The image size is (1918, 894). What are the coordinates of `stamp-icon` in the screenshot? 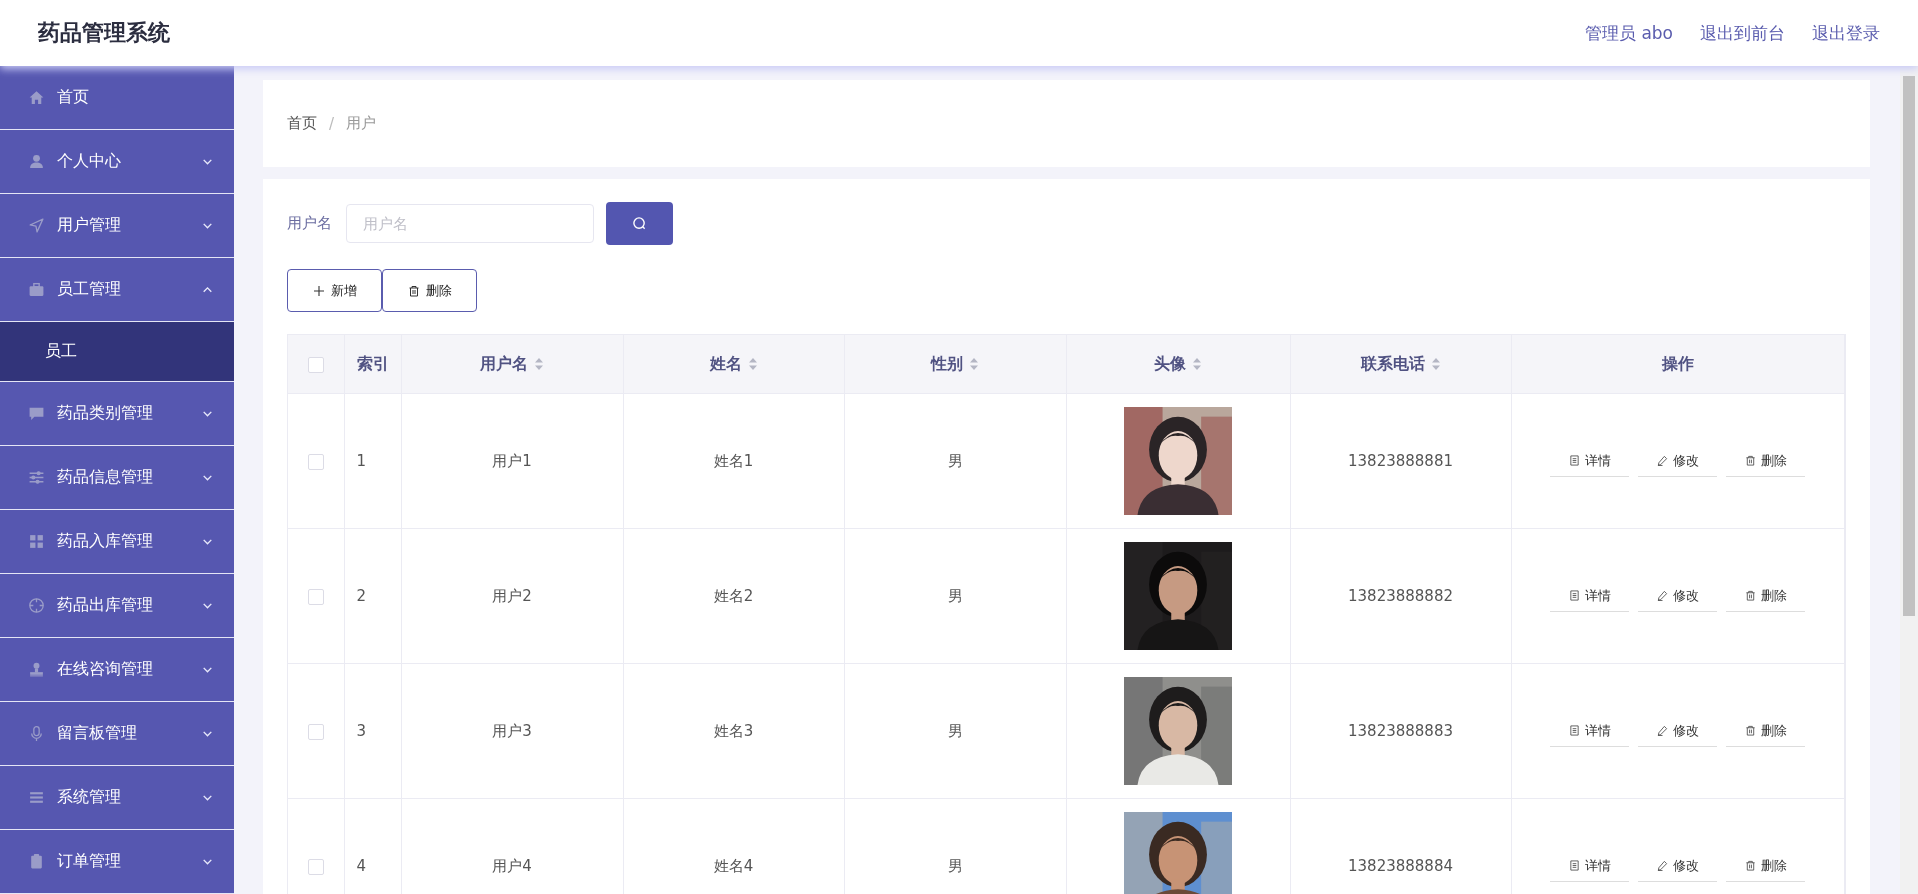 It's located at (36, 669).